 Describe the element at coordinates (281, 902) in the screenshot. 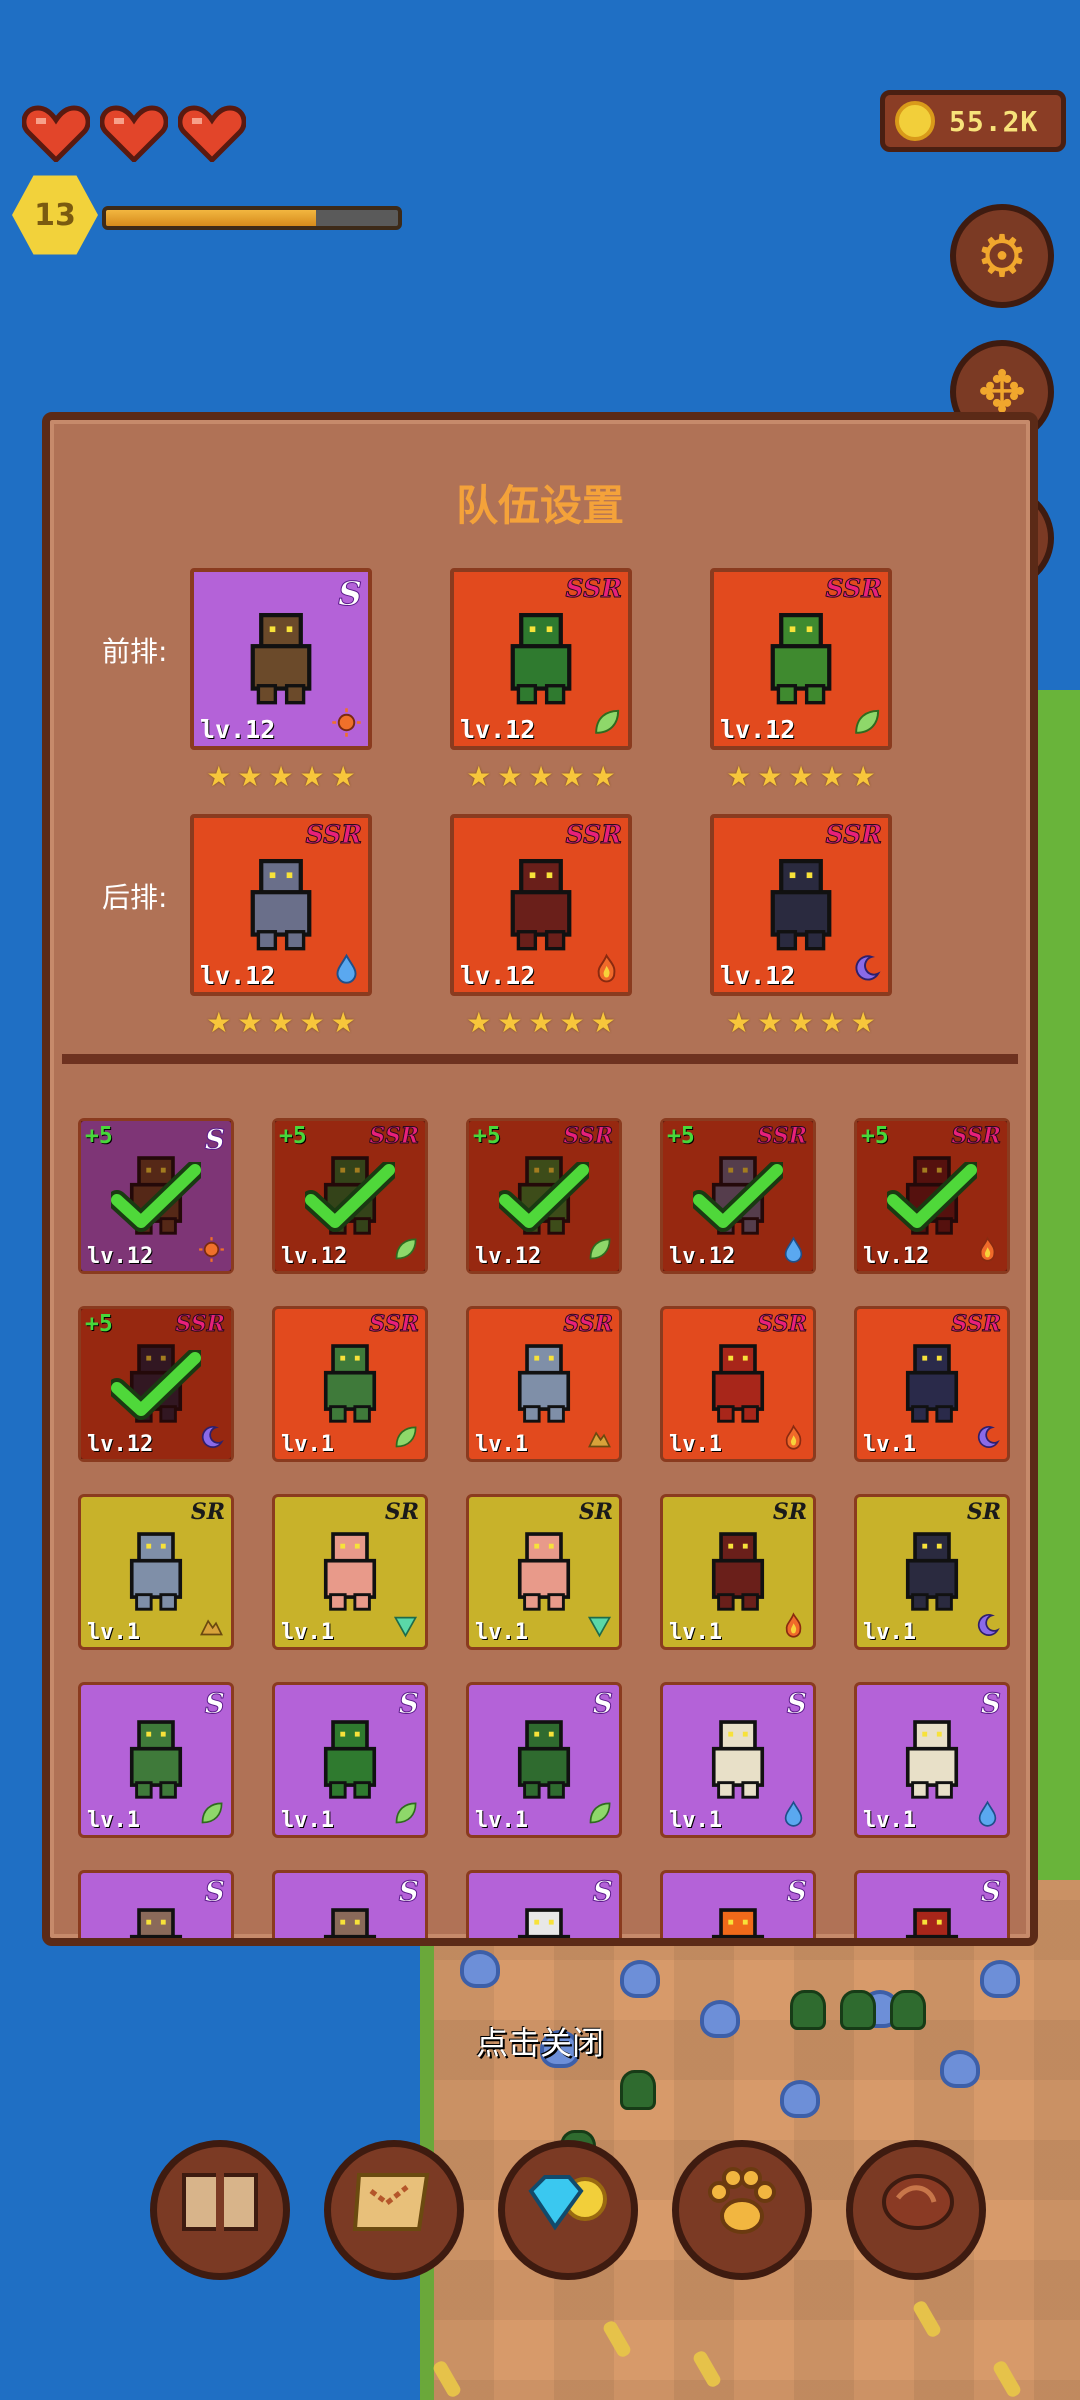

I see `wolf-rider-sprite` at that location.